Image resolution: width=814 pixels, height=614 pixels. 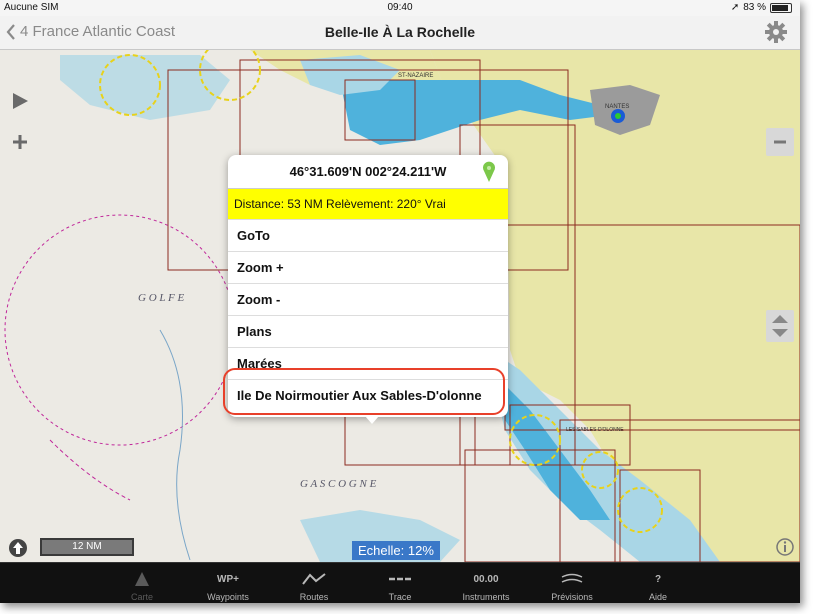 What do you see at coordinates (415, 76) in the screenshot?
I see `map-label-st-nazaire: ST-NAZAIRE` at bounding box center [415, 76].